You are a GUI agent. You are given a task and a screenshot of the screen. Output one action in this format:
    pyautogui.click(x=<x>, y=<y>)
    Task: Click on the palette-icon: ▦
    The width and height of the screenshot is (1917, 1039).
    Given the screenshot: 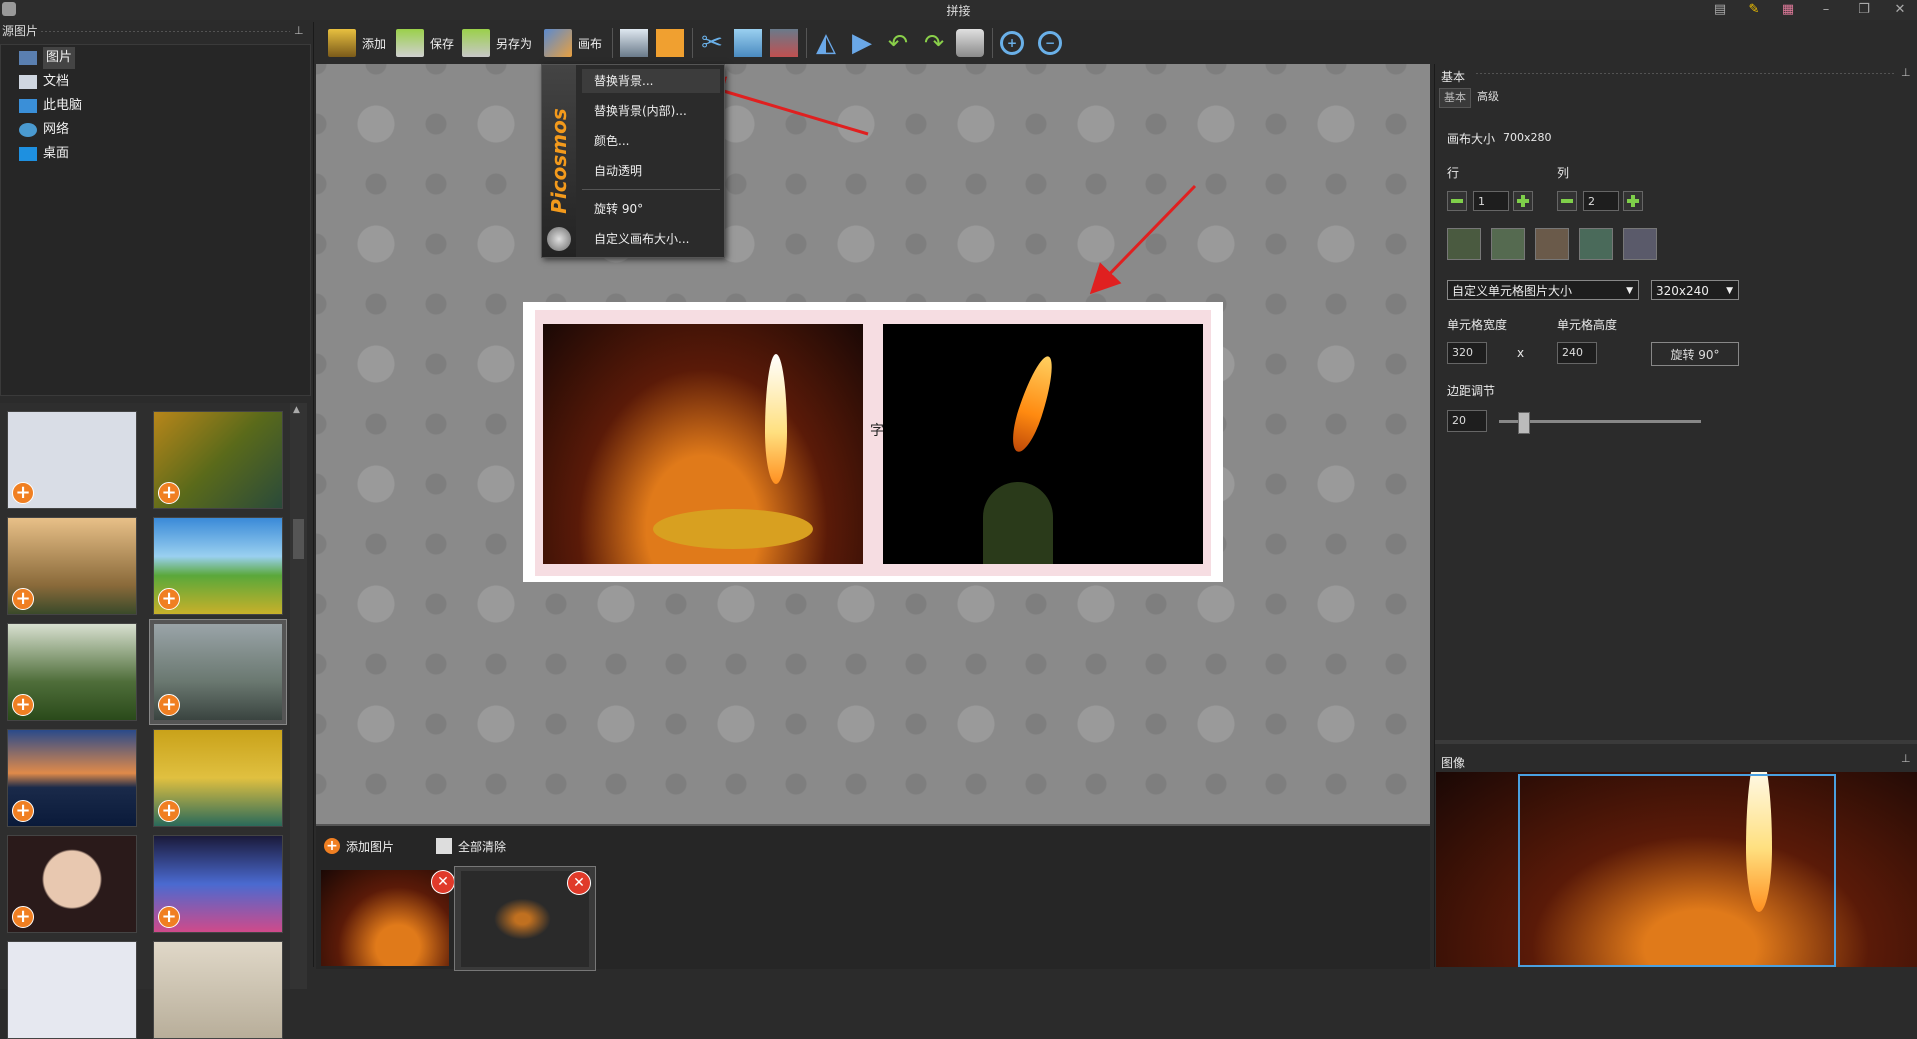 What is the action you would take?
    pyautogui.click(x=1788, y=10)
    